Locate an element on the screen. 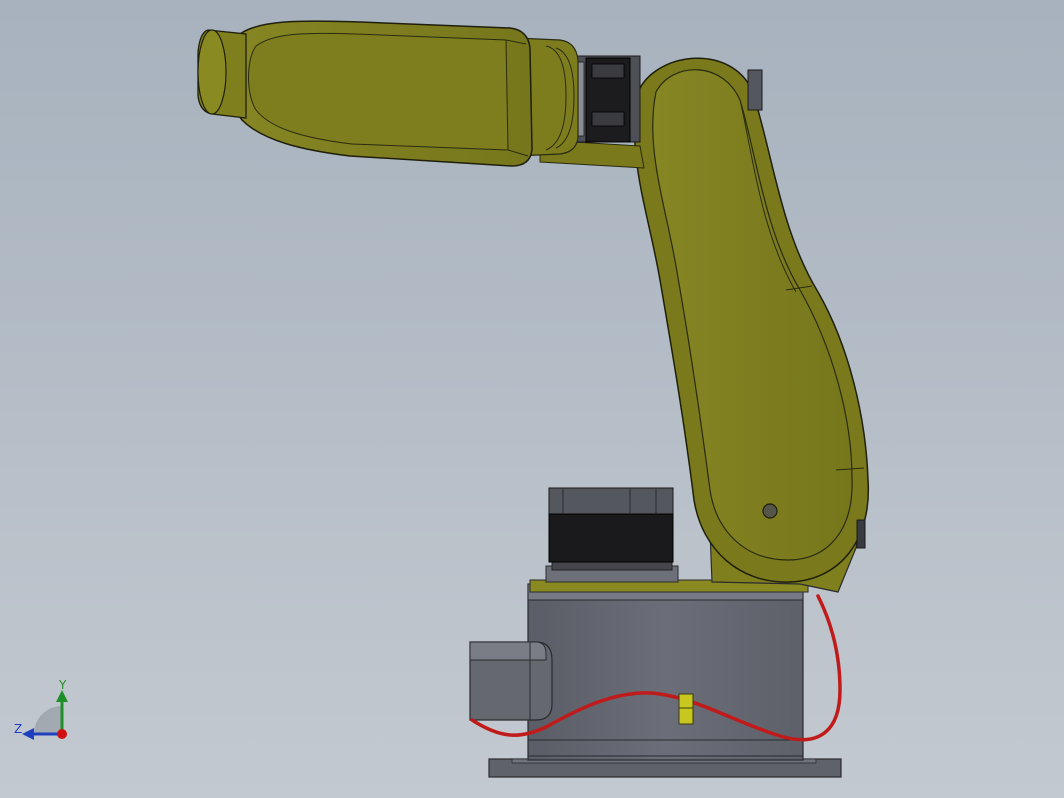  connector-top is located at coordinates (508, 651).